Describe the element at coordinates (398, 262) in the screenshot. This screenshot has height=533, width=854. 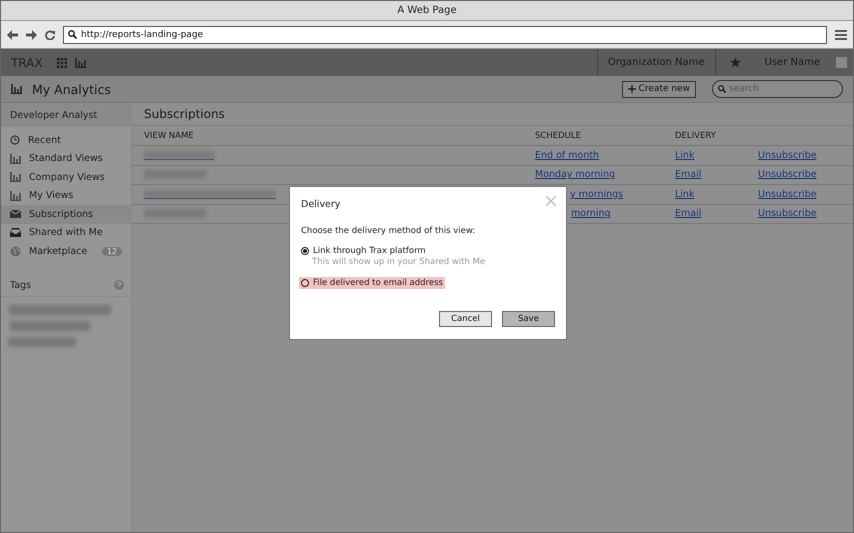
I see `option-hint: This will show up in your Shared with Me` at that location.